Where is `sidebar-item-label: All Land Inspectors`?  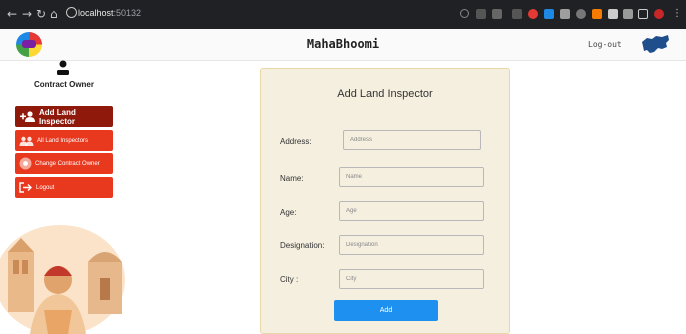 sidebar-item-label: All Land Inspectors is located at coordinates (63, 140).